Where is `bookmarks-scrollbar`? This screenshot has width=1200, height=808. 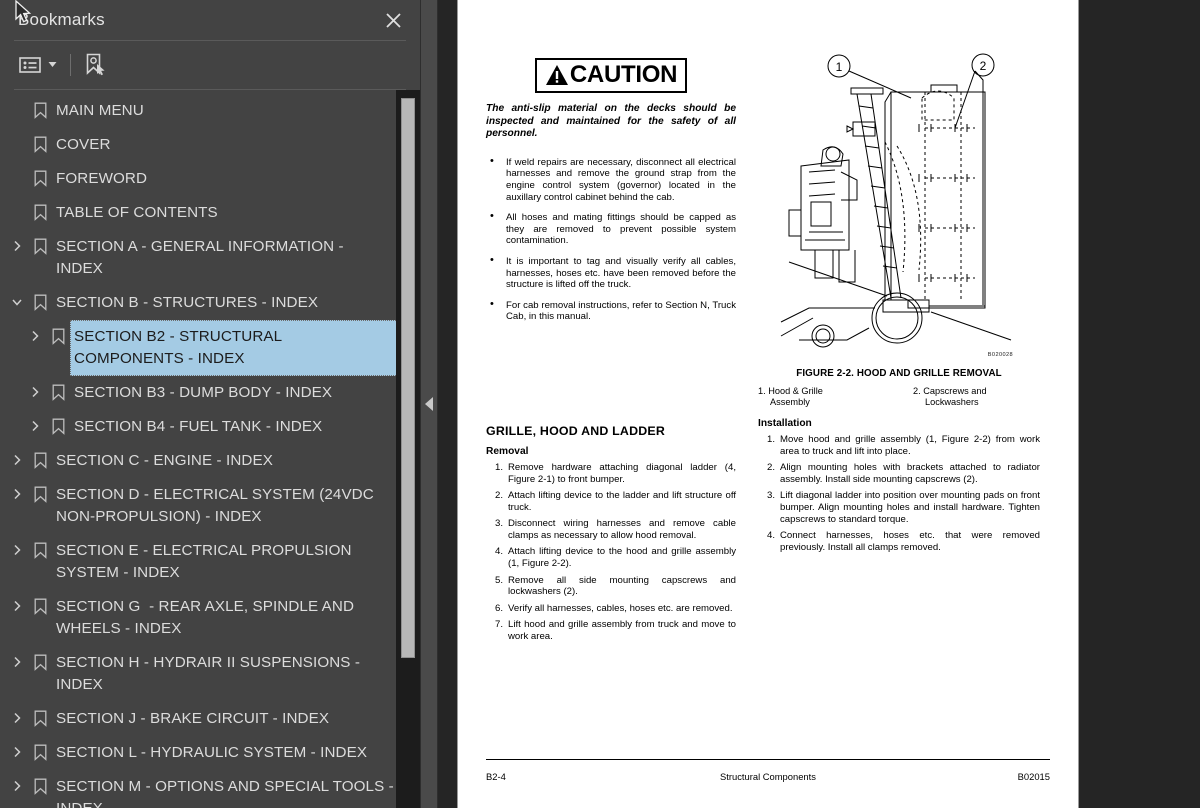
bookmarks-scrollbar is located at coordinates (408, 448).